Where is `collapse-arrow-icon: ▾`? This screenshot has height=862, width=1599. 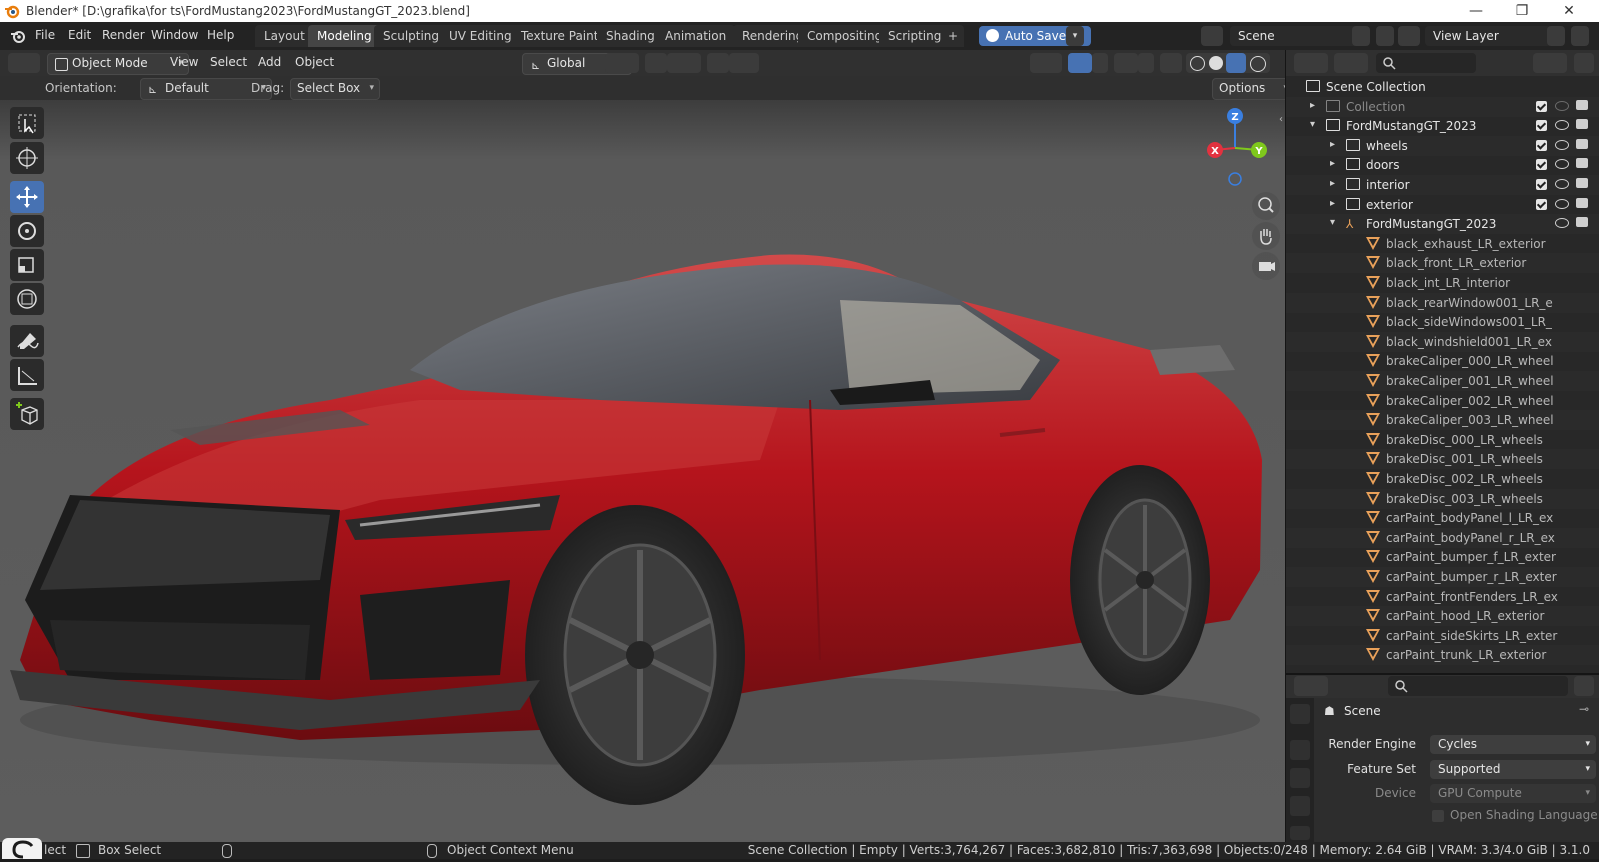 collapse-arrow-icon: ▾ is located at coordinates (1312, 124).